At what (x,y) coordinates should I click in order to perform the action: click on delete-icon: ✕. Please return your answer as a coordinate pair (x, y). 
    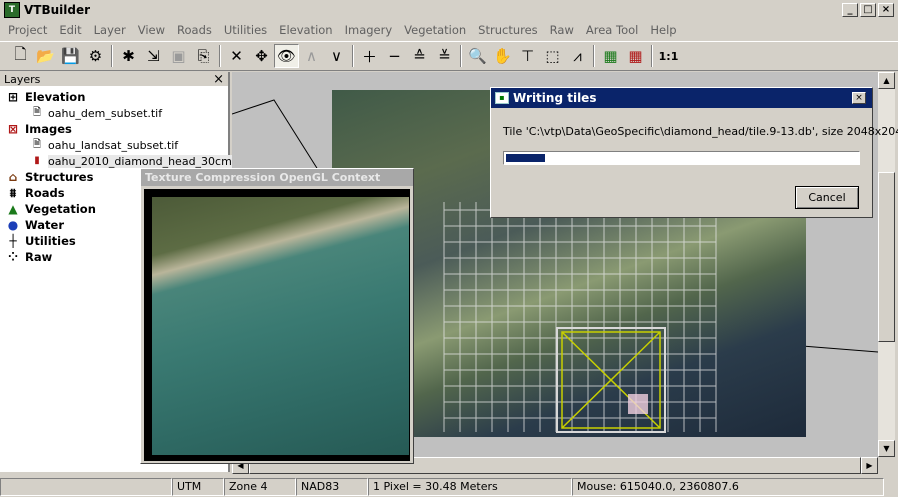
    Looking at the image, I should click on (236, 56).